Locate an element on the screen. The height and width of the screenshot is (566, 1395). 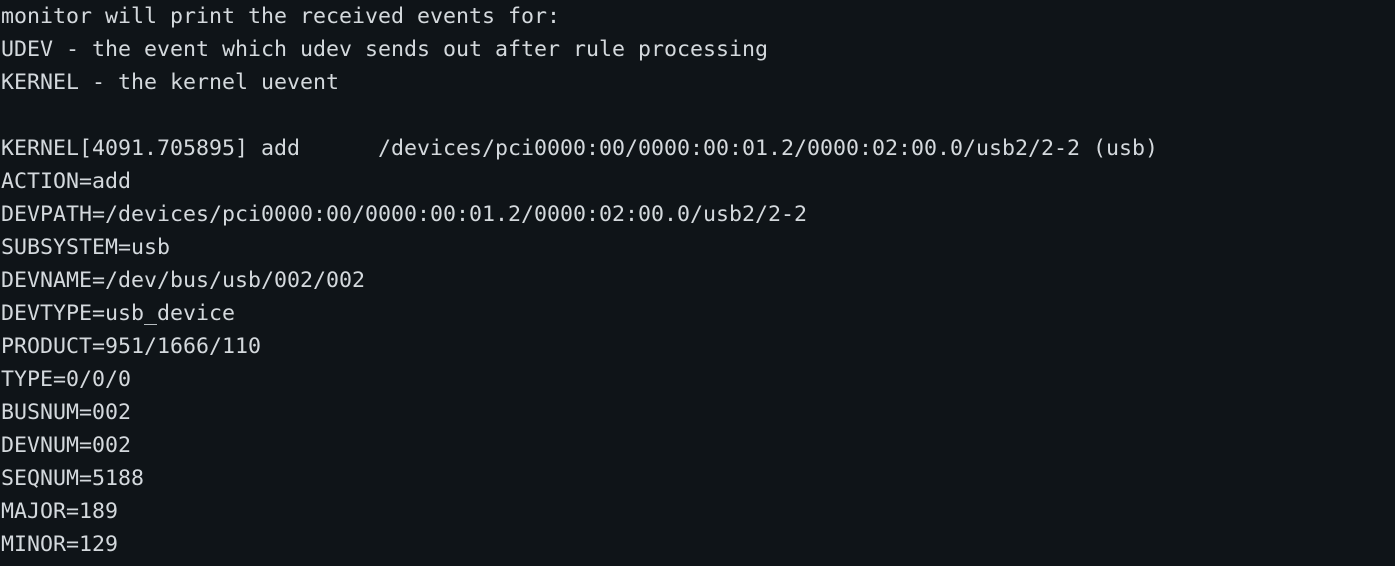
terminal-line-subsystem: SUBSYSTEM=usb is located at coordinates (86, 247).